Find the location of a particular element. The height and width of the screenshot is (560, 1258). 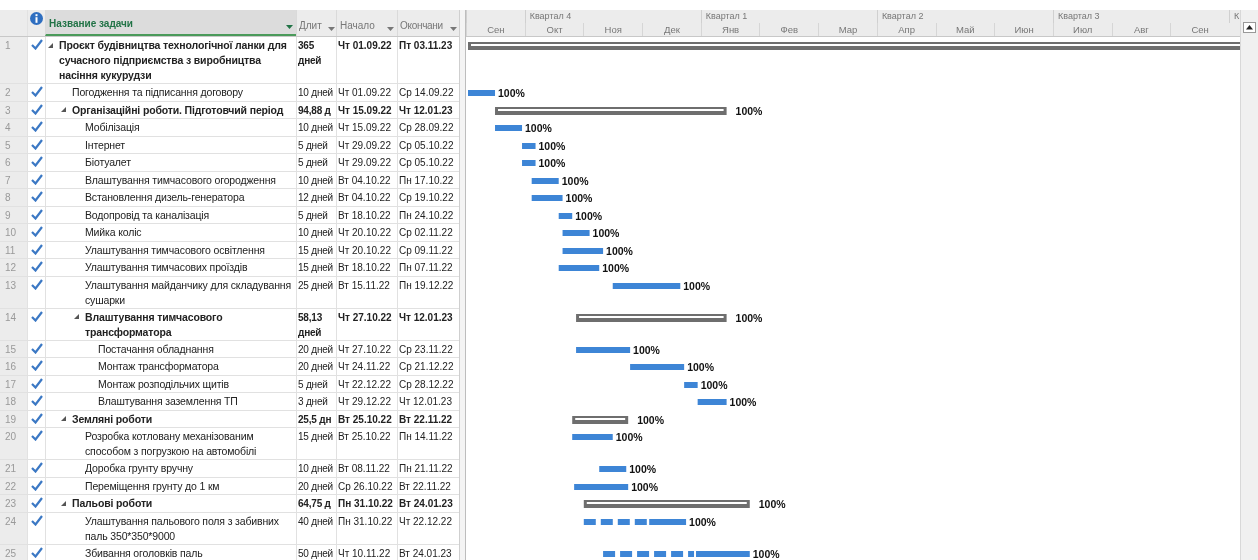

task-start: Чт 15.09.22 is located at coordinates (364, 127).